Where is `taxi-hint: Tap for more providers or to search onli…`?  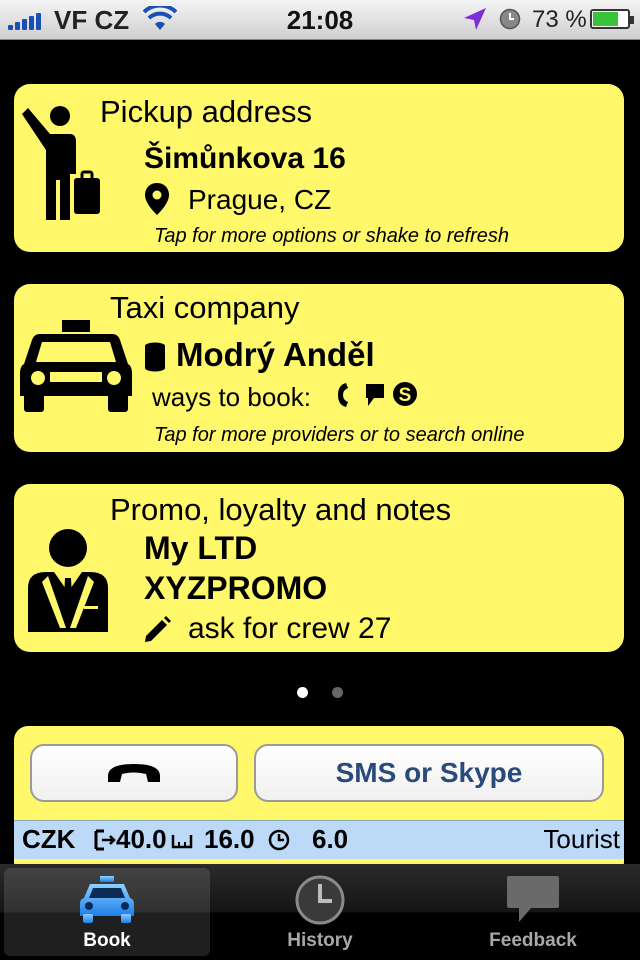 taxi-hint: Tap for more providers or to search onli… is located at coordinates (339, 435).